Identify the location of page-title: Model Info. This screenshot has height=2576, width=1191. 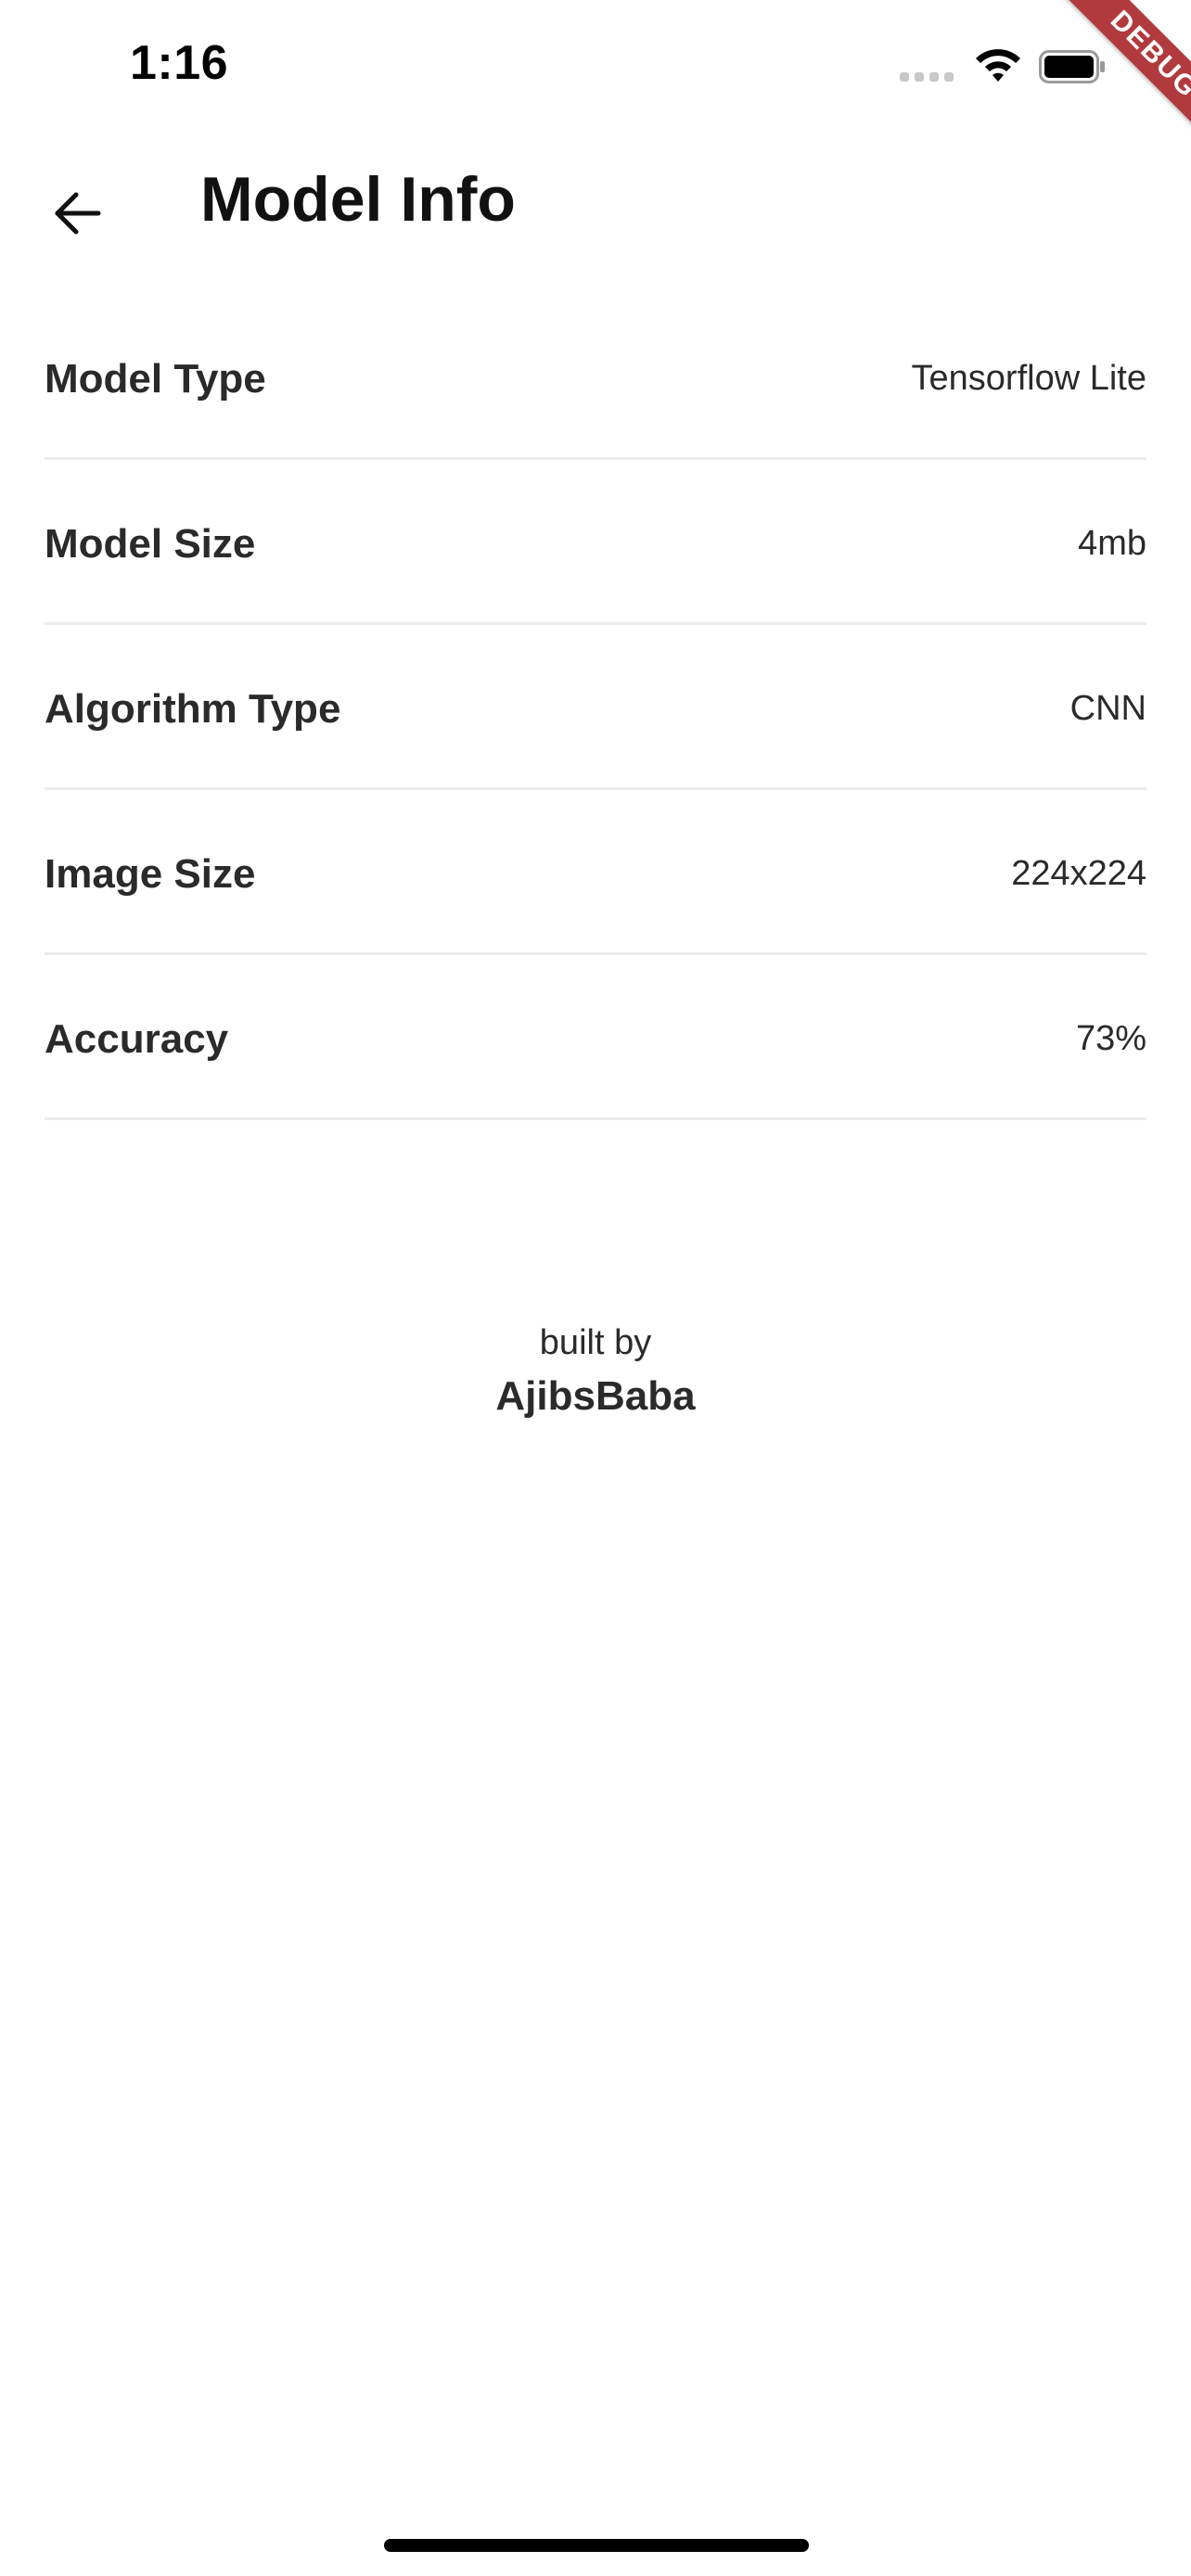
(358, 199).